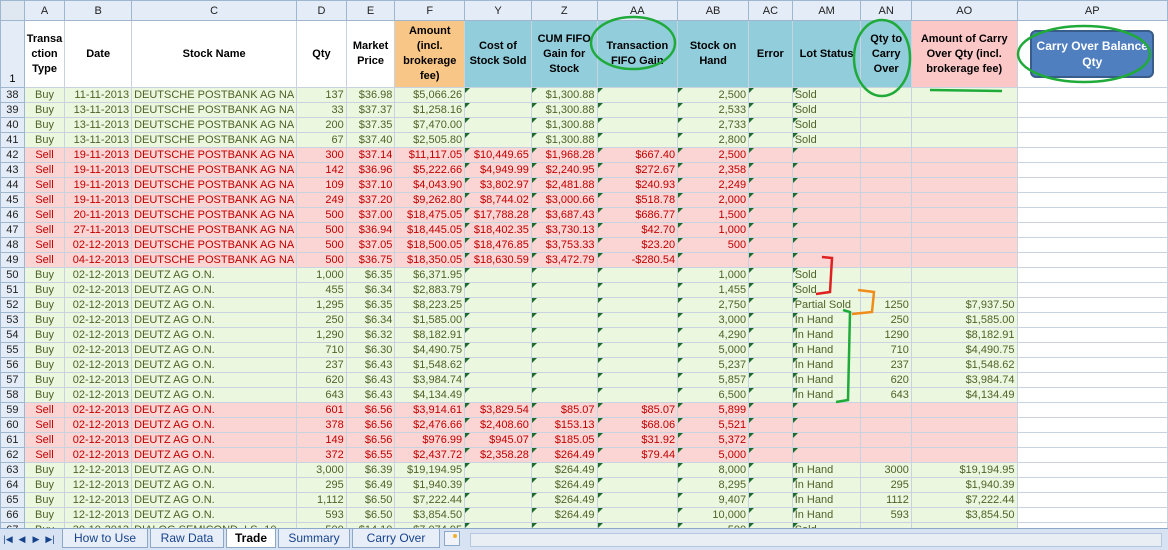  I want to click on cell-lot-status: In Hand, so click(826, 485).